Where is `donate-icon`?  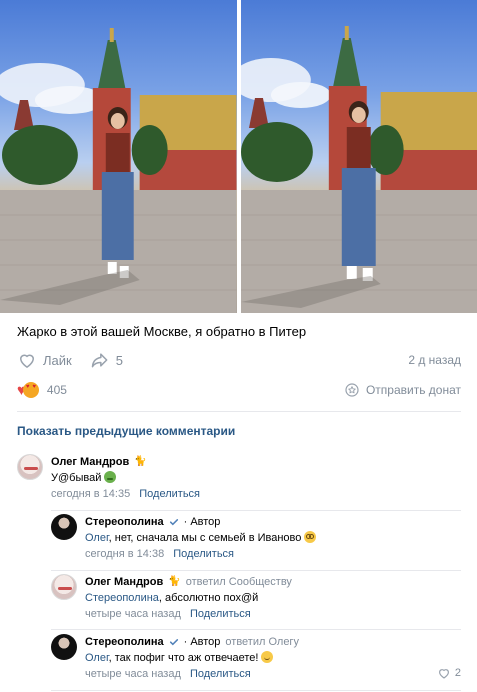 donate-icon is located at coordinates (352, 390).